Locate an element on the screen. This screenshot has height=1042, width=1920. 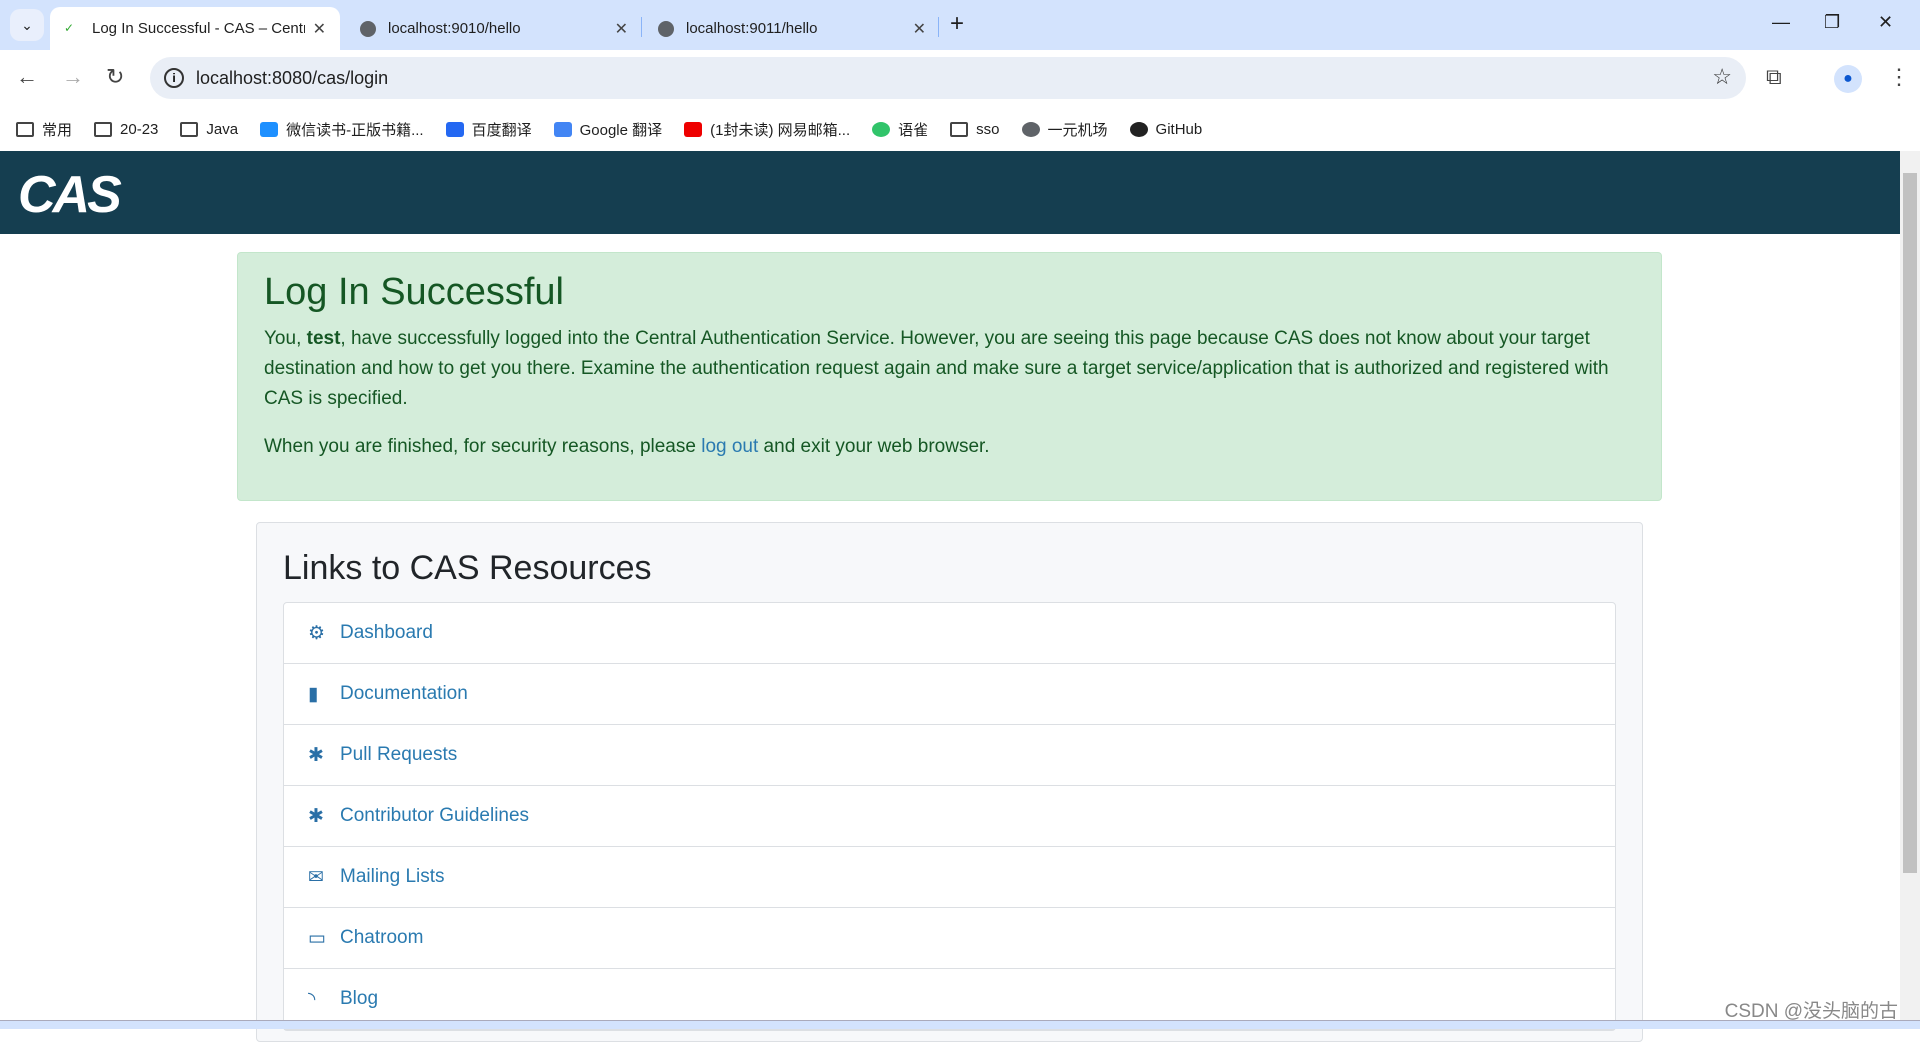
bookmark-folder: 常用 is located at coordinates (44, 129).